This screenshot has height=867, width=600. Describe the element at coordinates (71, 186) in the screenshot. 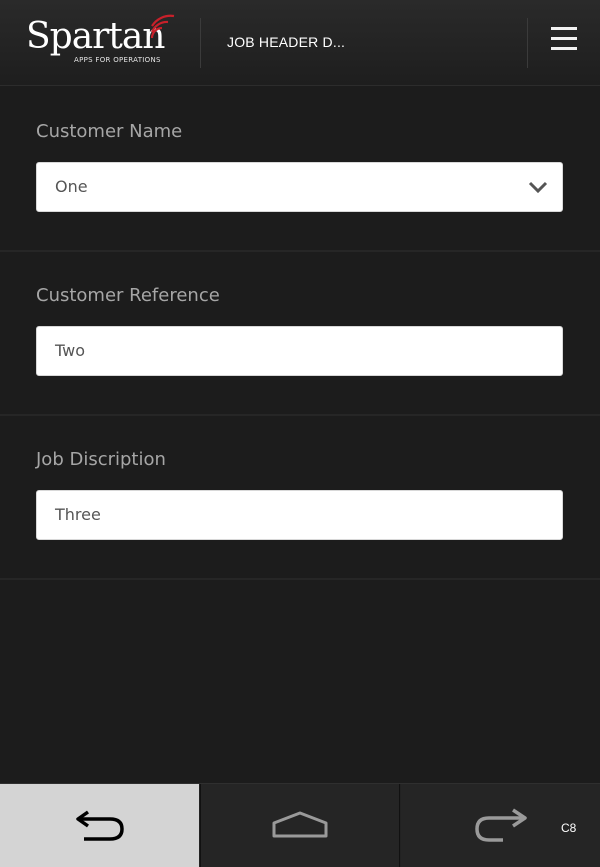

I see `customer-name-value: One` at that location.